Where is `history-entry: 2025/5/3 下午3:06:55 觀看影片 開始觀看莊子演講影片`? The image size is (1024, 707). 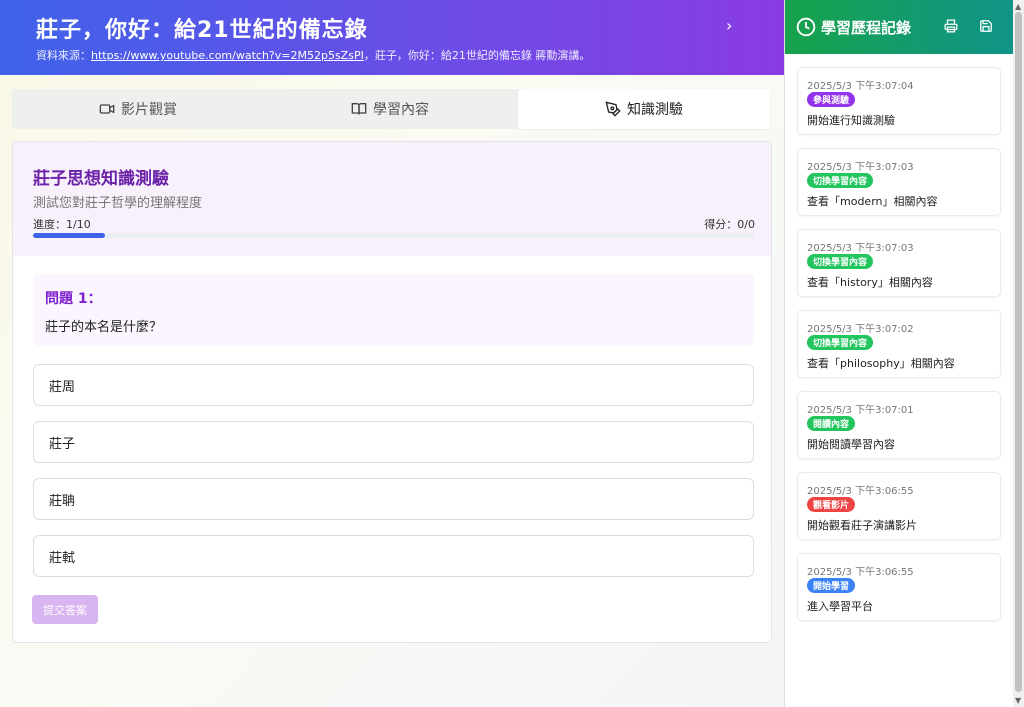
history-entry: 2025/5/3 下午3:06:55 觀看影片 開始觀看莊子演講影片 is located at coordinates (899, 506).